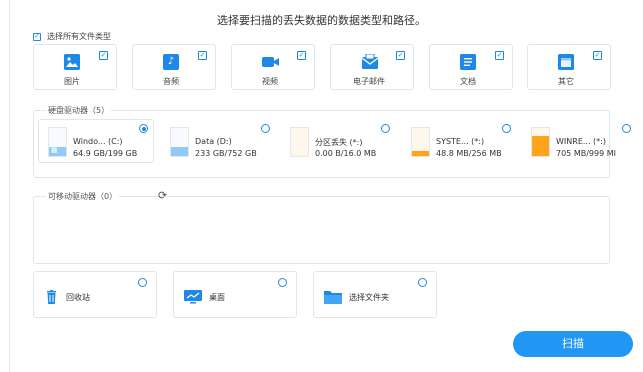 This screenshot has height=372, width=643. I want to click on location-label: 桌面, so click(217, 297).